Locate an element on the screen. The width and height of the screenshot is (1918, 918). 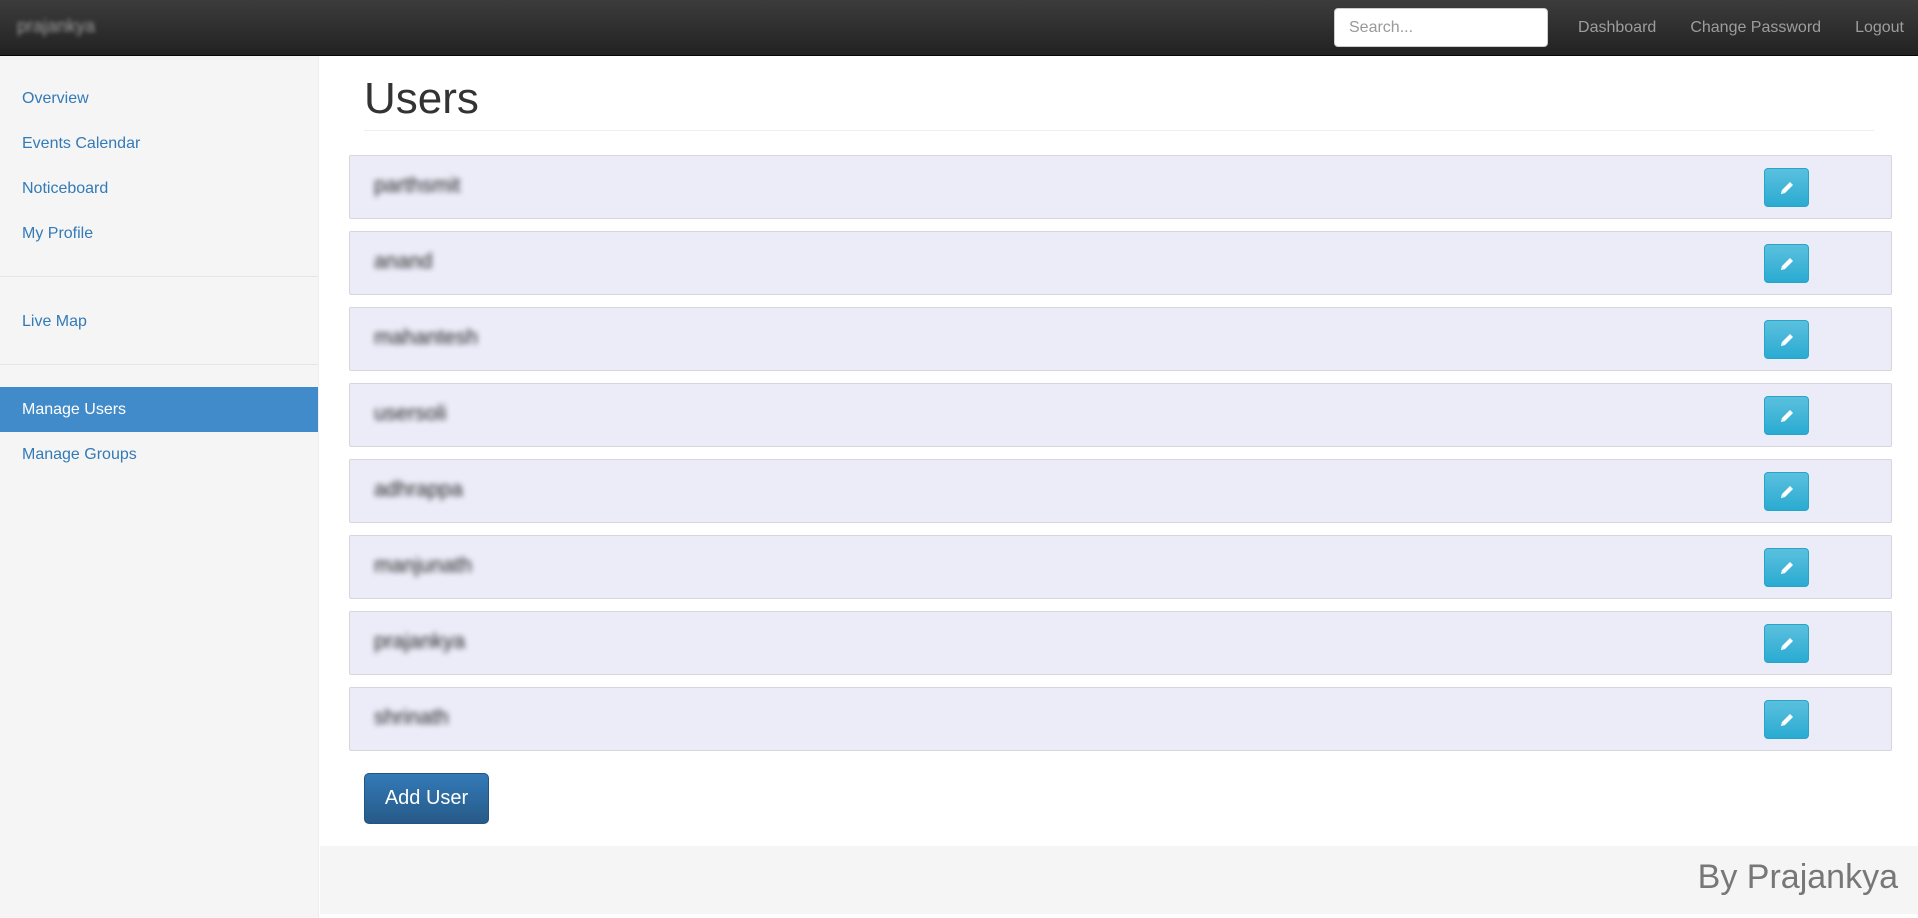
brand-name: prajankya is located at coordinates (56, 26).